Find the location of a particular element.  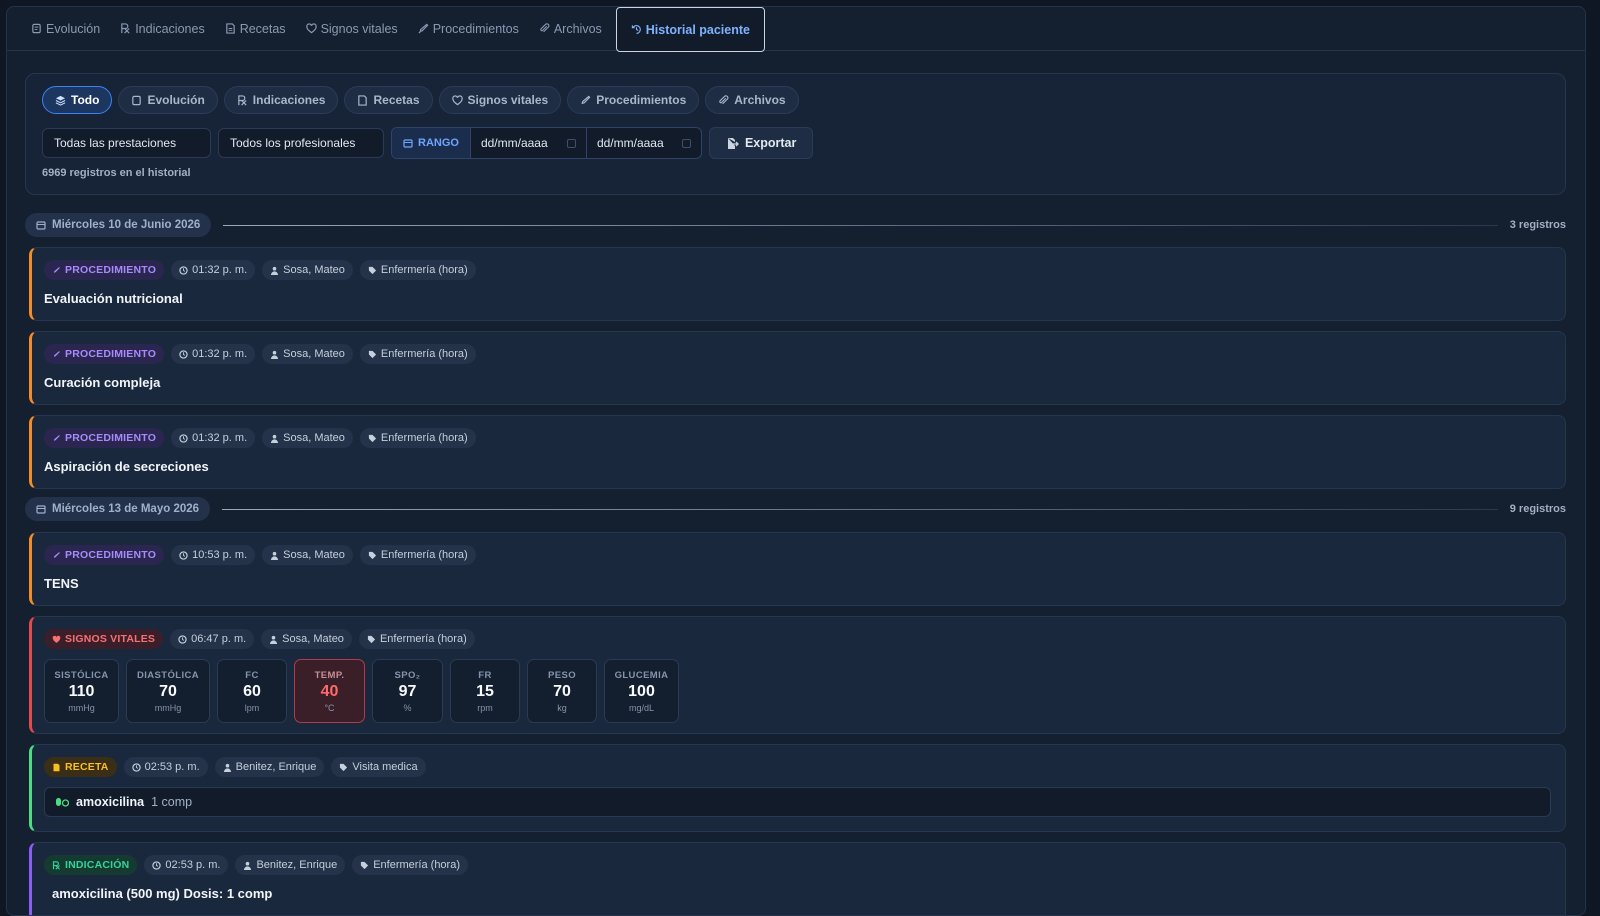

professional-label: Sosa, Mateo is located at coordinates (314, 555).